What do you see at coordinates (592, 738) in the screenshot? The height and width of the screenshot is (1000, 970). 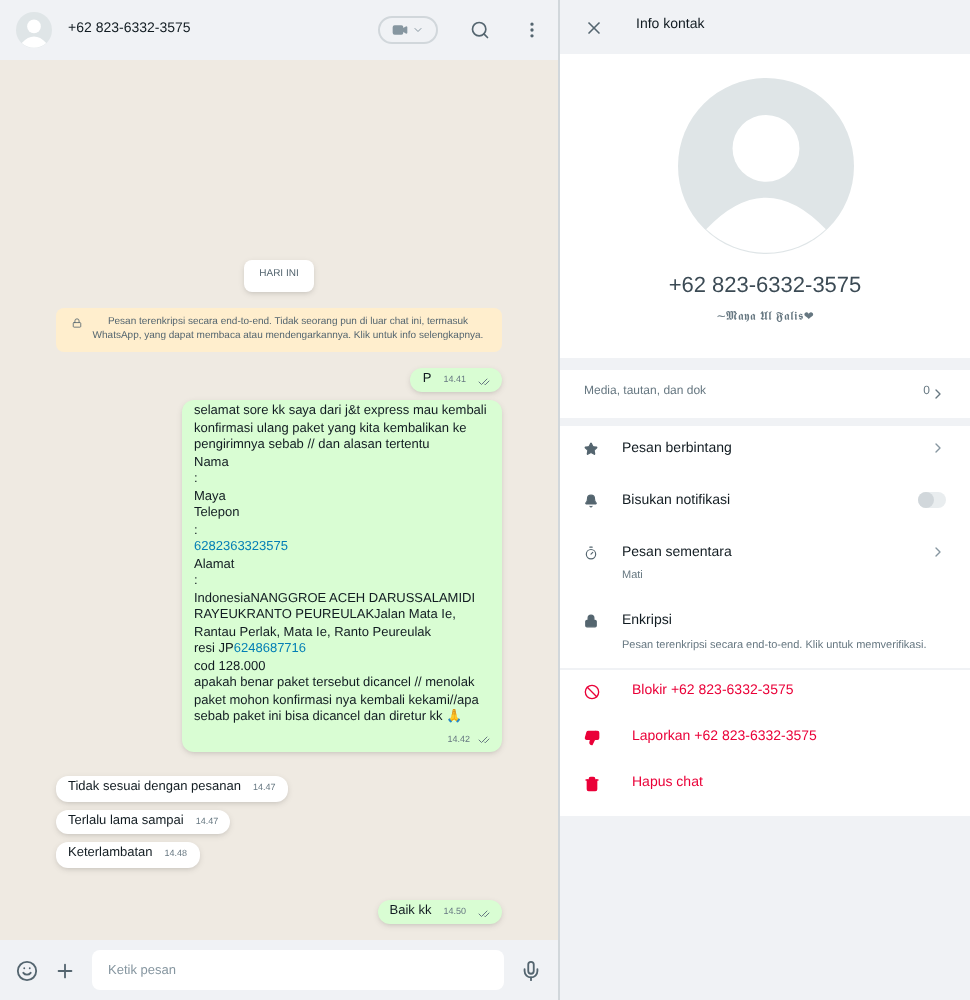 I see `thumbs-down-icon` at bounding box center [592, 738].